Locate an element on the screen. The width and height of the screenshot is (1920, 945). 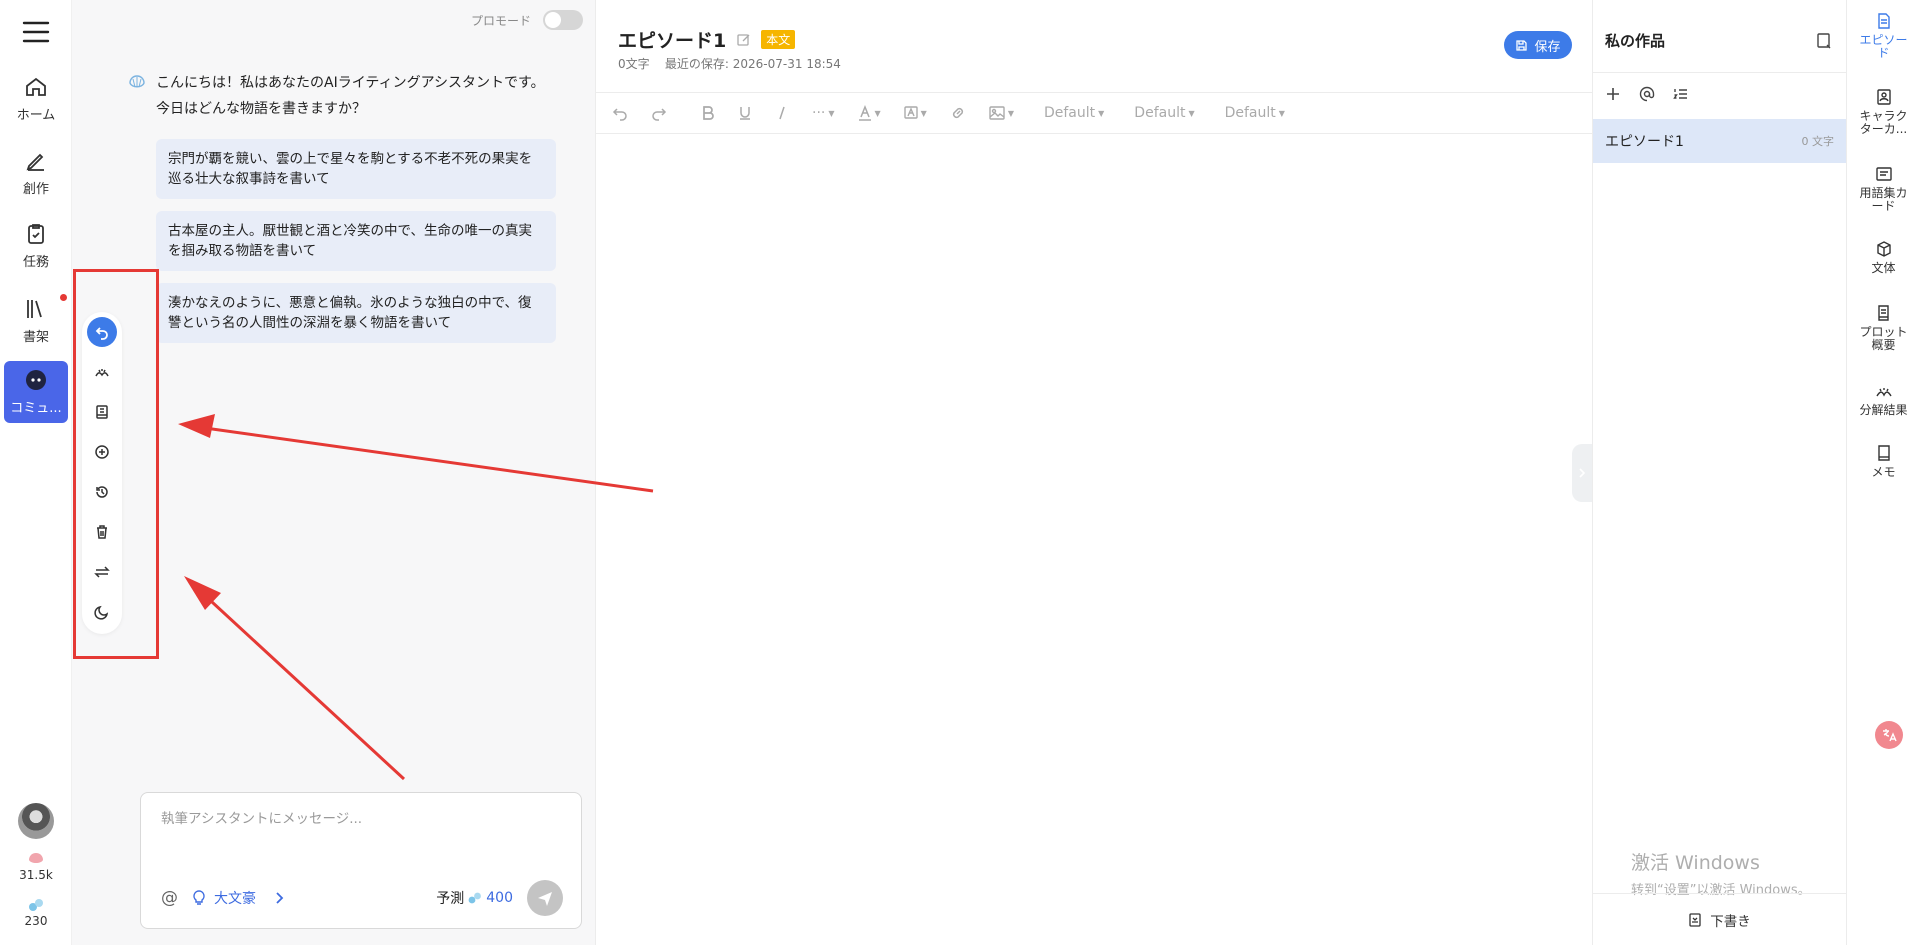
tab-plot-summary: プロット概要 is located at coordinates (1883, 328).